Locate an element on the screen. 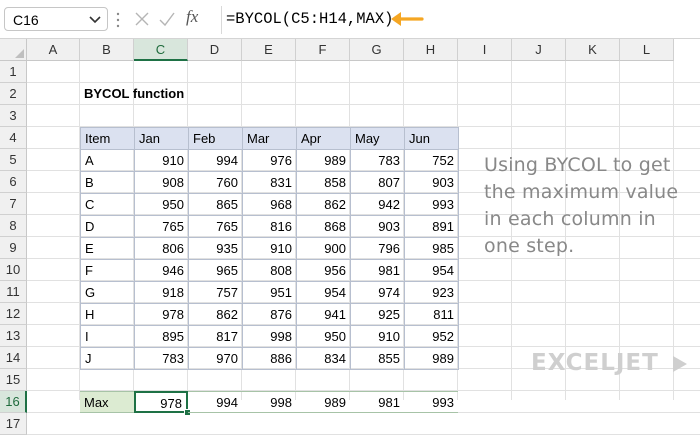 This screenshot has width=700, height=435. table-value-cell: 811 is located at coordinates (431, 314).